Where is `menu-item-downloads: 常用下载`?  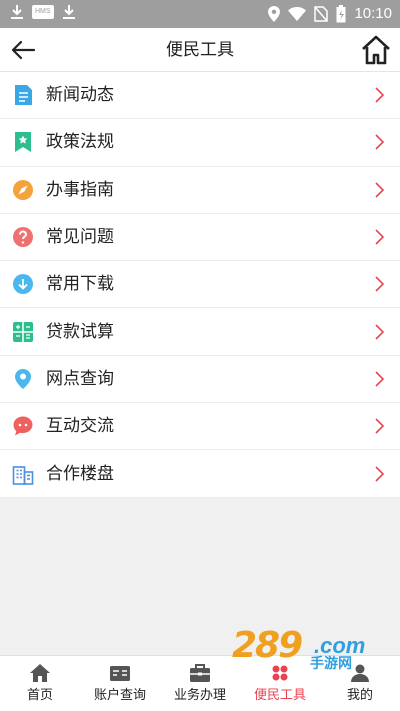 menu-item-downloads: 常用下载 is located at coordinates (200, 285).